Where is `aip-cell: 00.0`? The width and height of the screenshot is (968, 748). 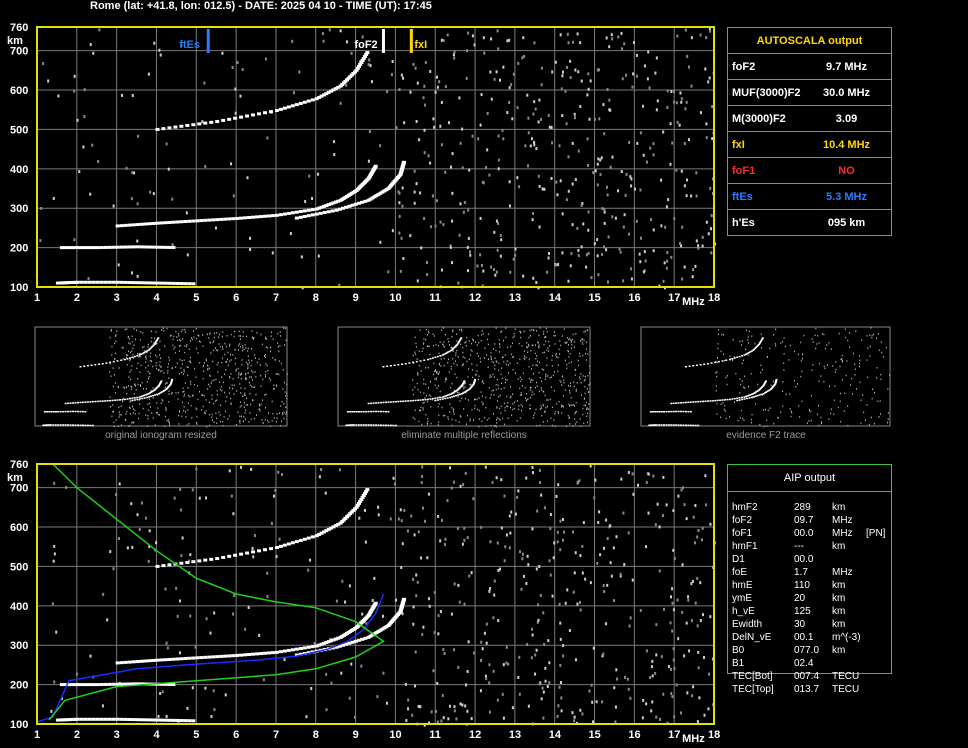 aip-cell: 00.0 is located at coordinates (804, 533).